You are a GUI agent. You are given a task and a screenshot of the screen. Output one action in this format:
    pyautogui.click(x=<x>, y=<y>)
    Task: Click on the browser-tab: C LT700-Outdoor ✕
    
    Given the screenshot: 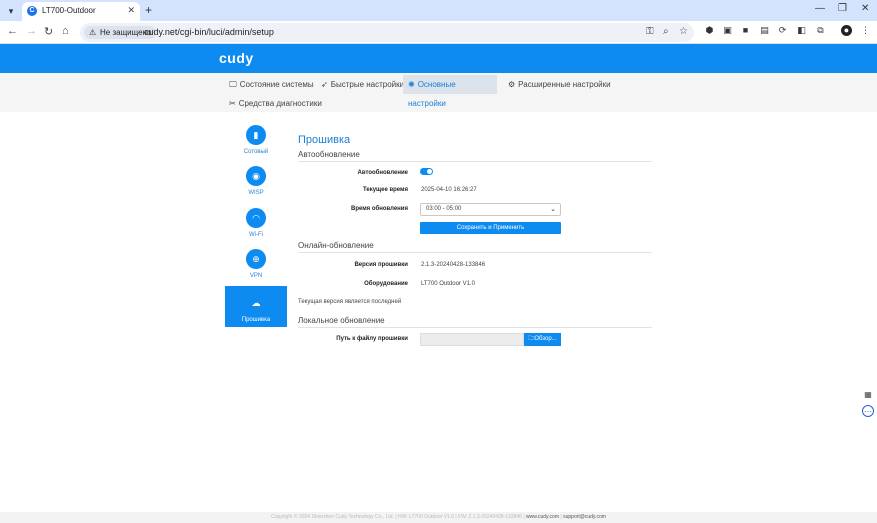 What is the action you would take?
    pyautogui.click(x=81, y=11)
    